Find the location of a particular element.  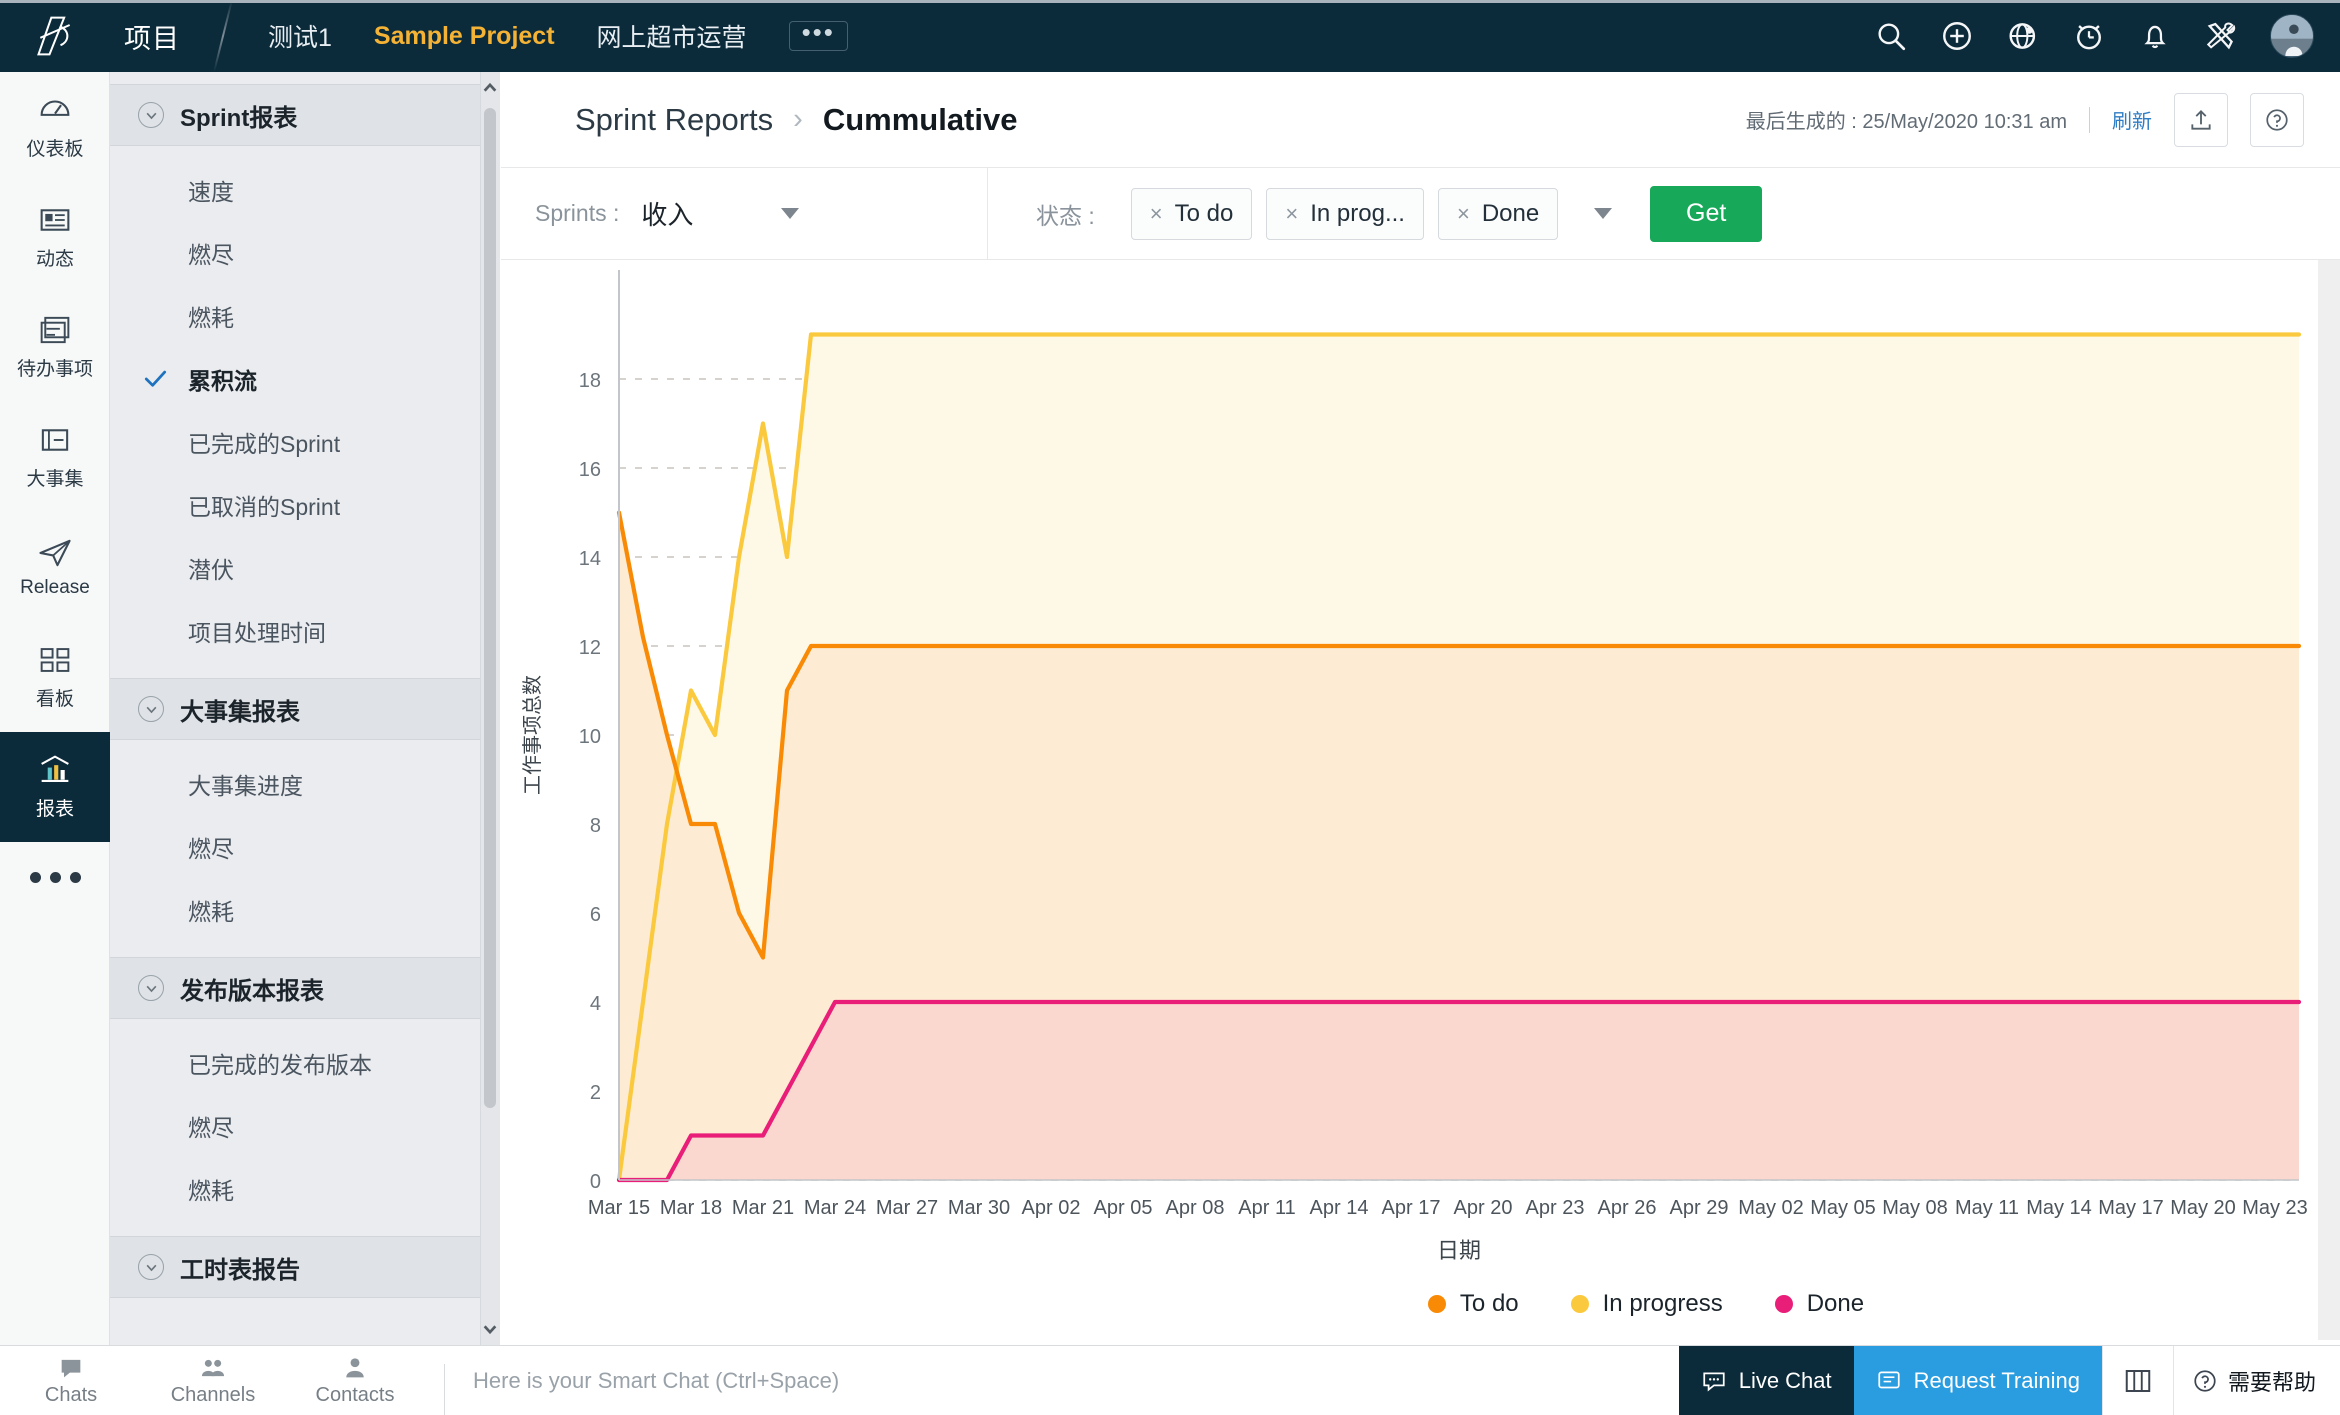

request-training-label: Request Training is located at coordinates (1996, 1380).